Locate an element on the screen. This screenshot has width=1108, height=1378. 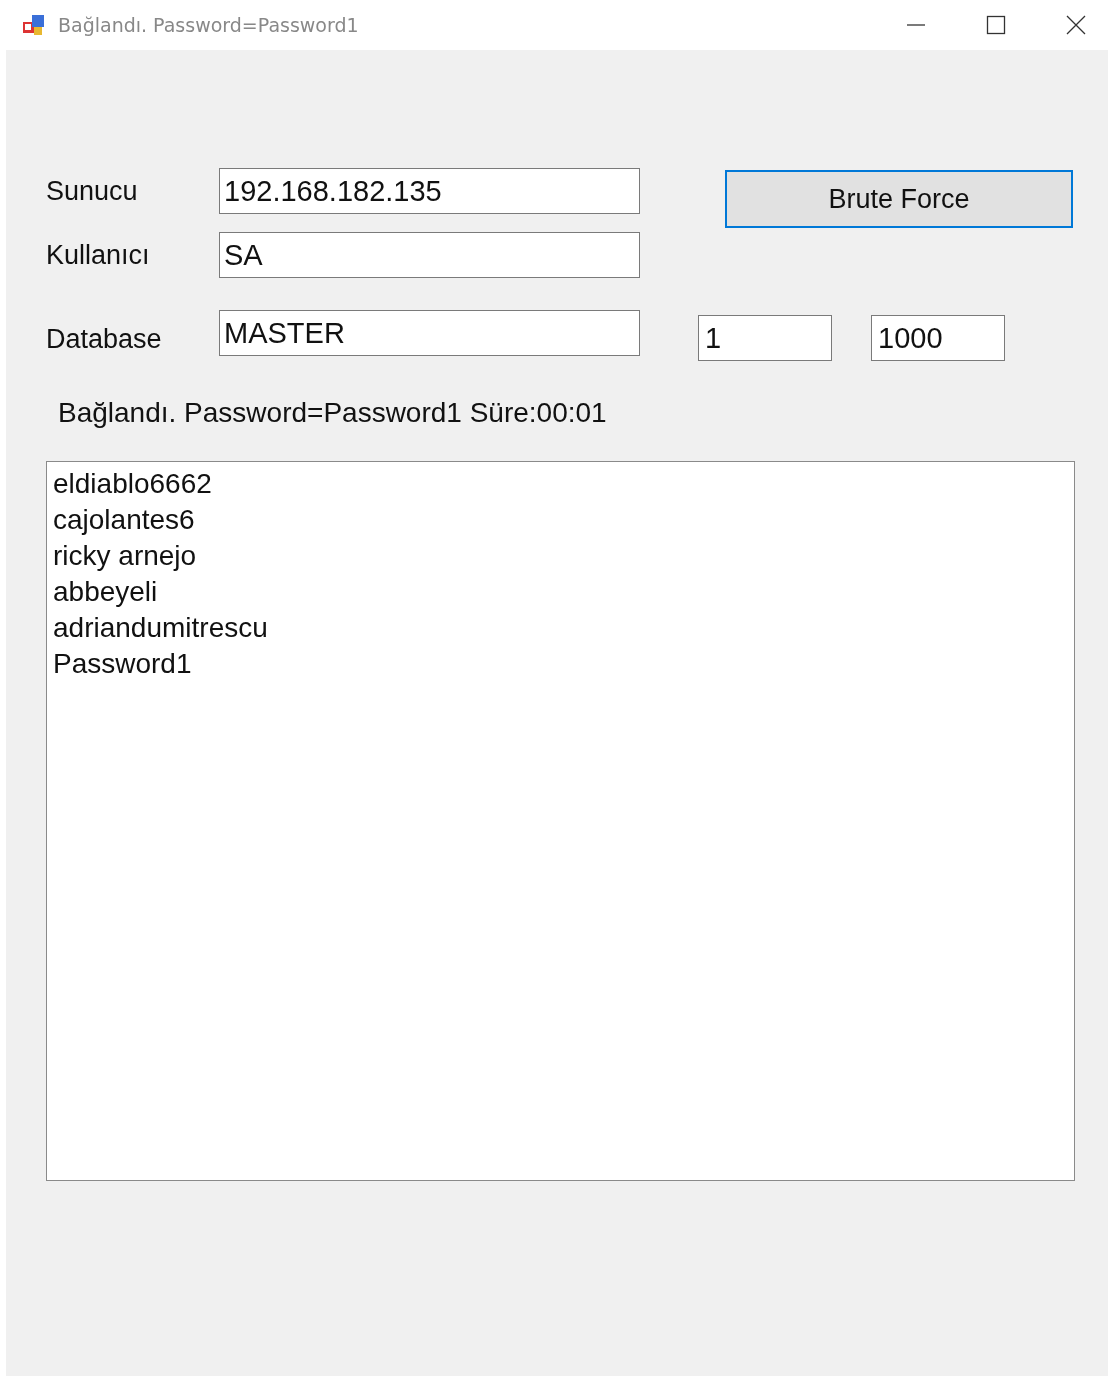
field-label: Database is located at coordinates (104, 339).